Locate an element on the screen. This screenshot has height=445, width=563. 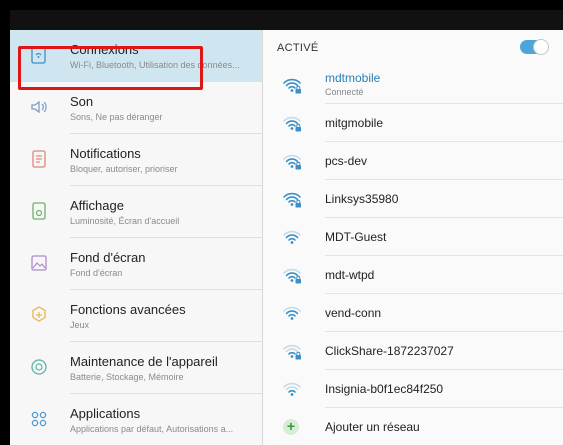
highlight-box is located at coordinates (110, 68).